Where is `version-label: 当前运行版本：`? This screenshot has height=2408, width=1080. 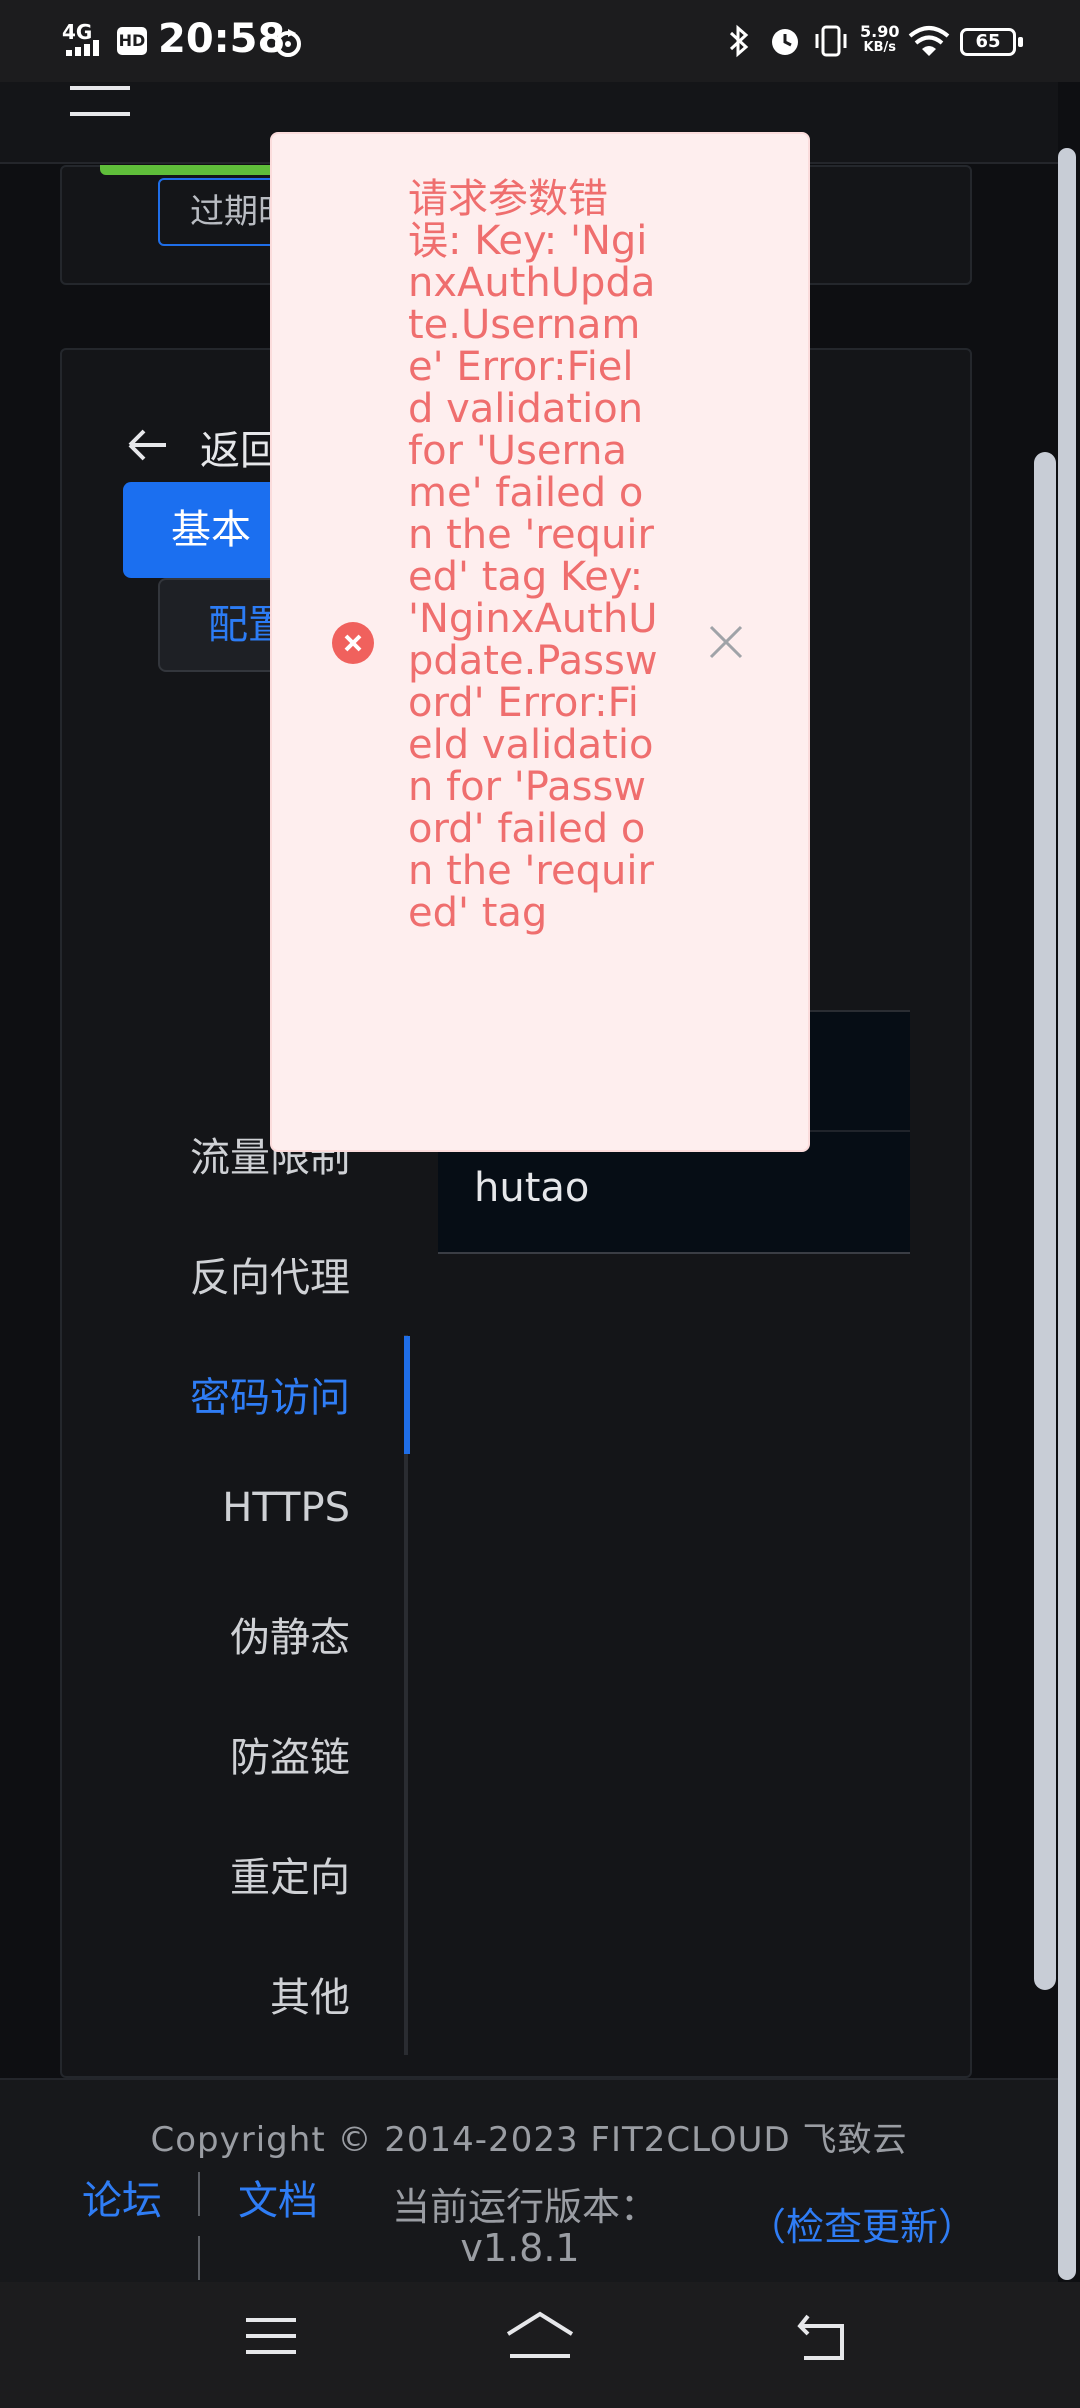
version-label: 当前运行版本： is located at coordinates (524, 2207).